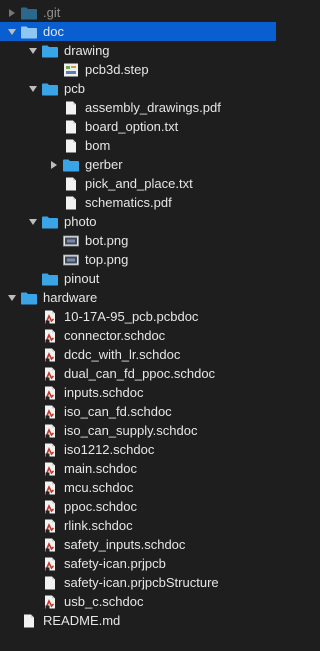 This screenshot has width=320, height=651. What do you see at coordinates (138, 88) in the screenshot?
I see `tree-folder-row: pcb` at bounding box center [138, 88].